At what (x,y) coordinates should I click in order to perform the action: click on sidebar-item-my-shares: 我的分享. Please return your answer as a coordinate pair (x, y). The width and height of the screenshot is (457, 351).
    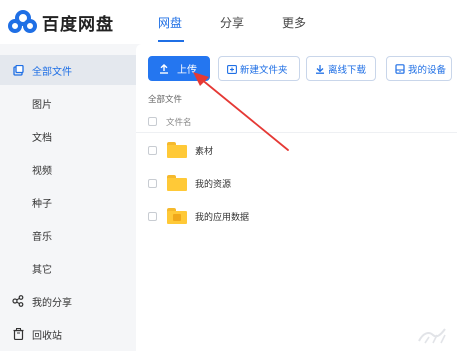
    Looking at the image, I should click on (68, 301).